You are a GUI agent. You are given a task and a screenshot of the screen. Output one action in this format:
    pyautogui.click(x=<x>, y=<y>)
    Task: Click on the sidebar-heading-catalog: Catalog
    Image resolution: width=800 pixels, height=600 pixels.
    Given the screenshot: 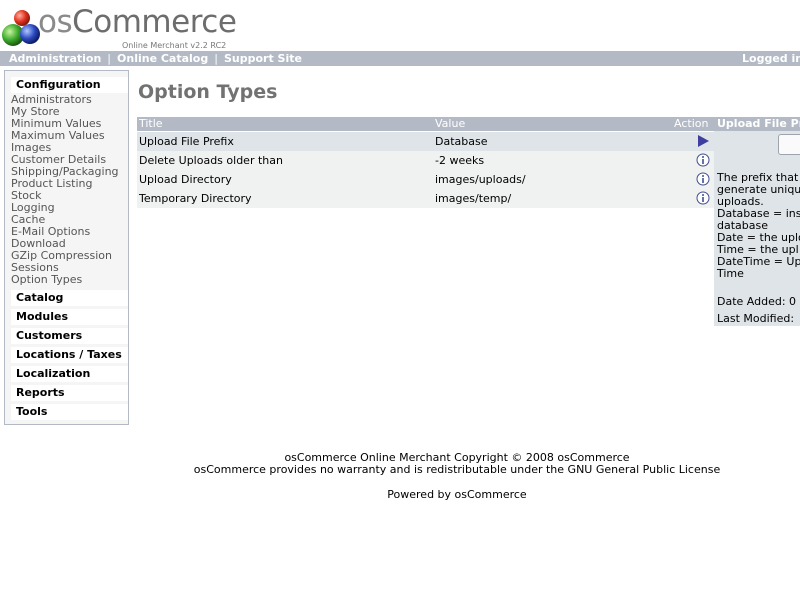 What is the action you would take?
    pyautogui.click(x=69, y=298)
    